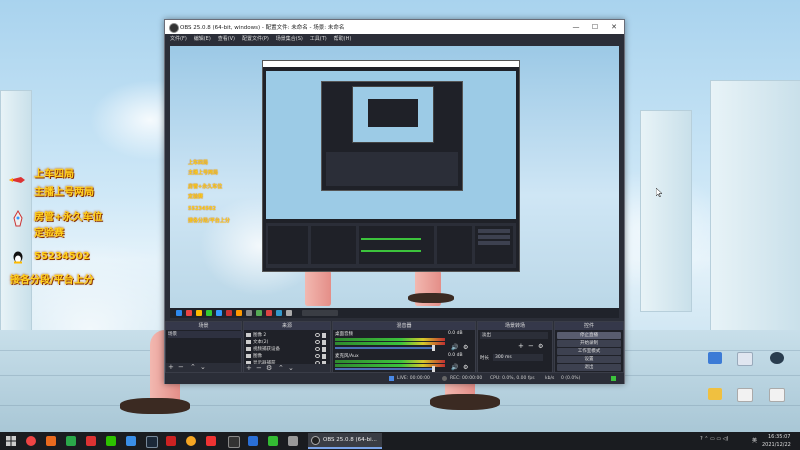 The width and height of the screenshot is (800, 450). I want to click on duration-input: 300 ms, so click(518, 357).